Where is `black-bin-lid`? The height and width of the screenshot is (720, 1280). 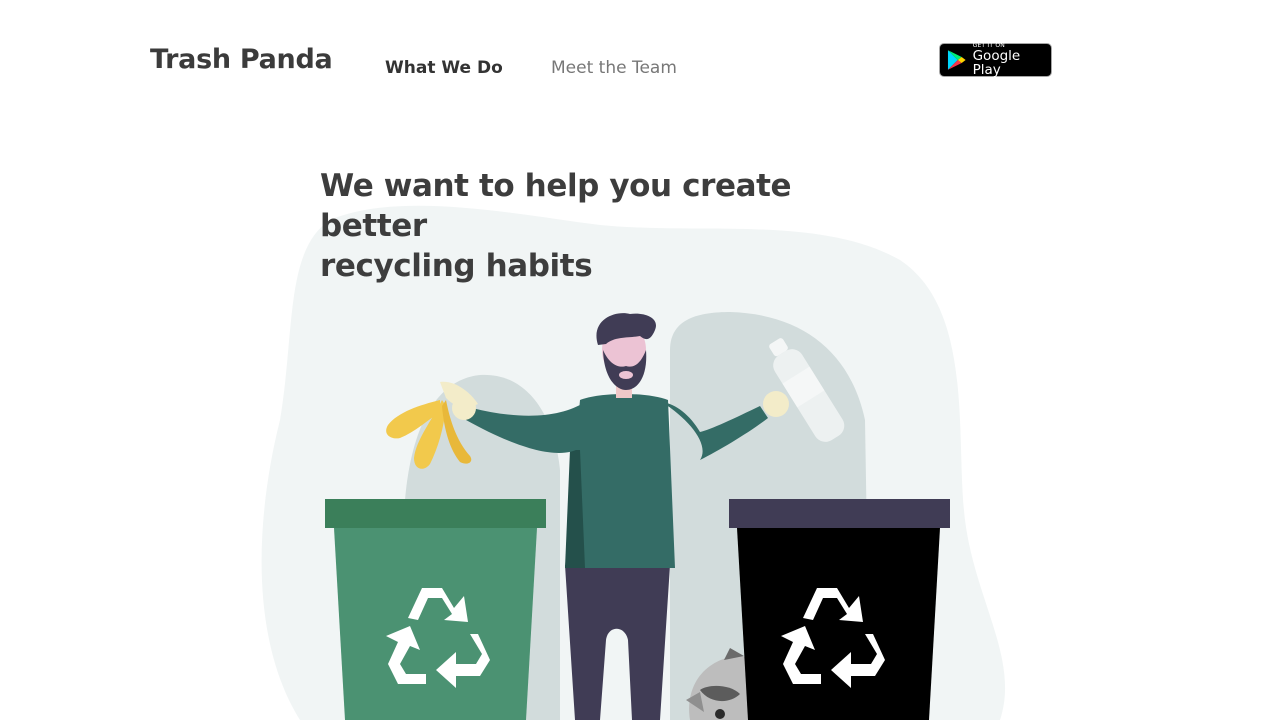
black-bin-lid is located at coordinates (839, 513).